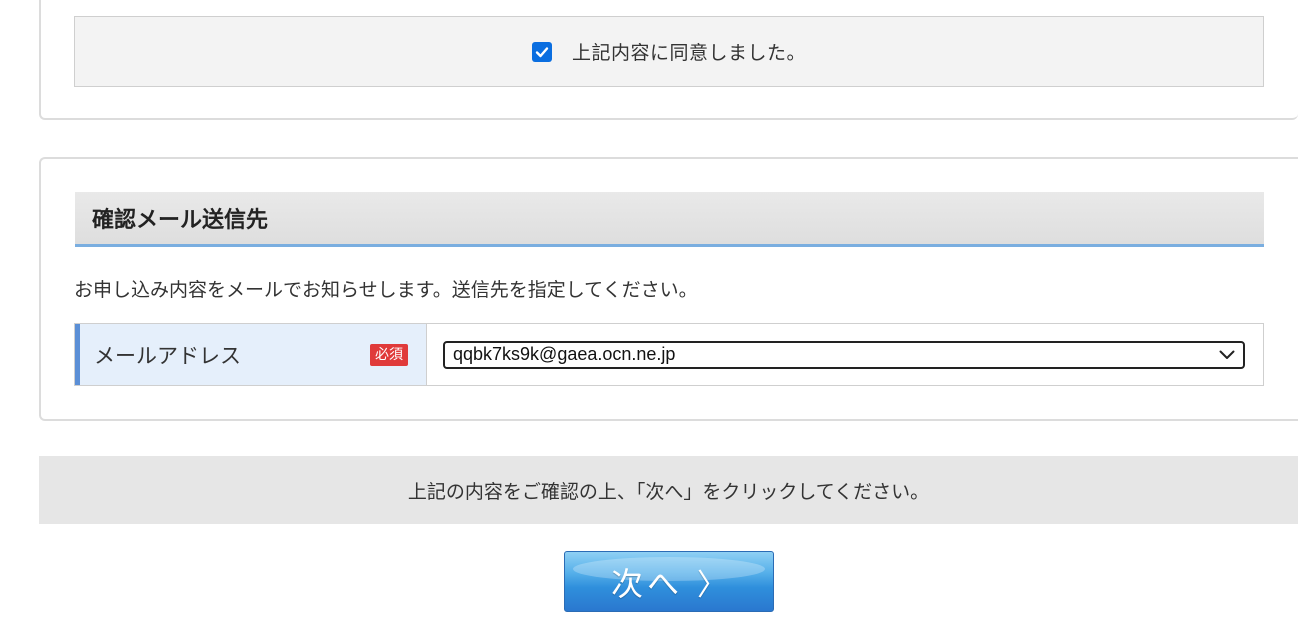 Image resolution: width=1298 pixels, height=635 pixels. I want to click on agreement-label: 上記内容に同意しました。, so click(689, 51).